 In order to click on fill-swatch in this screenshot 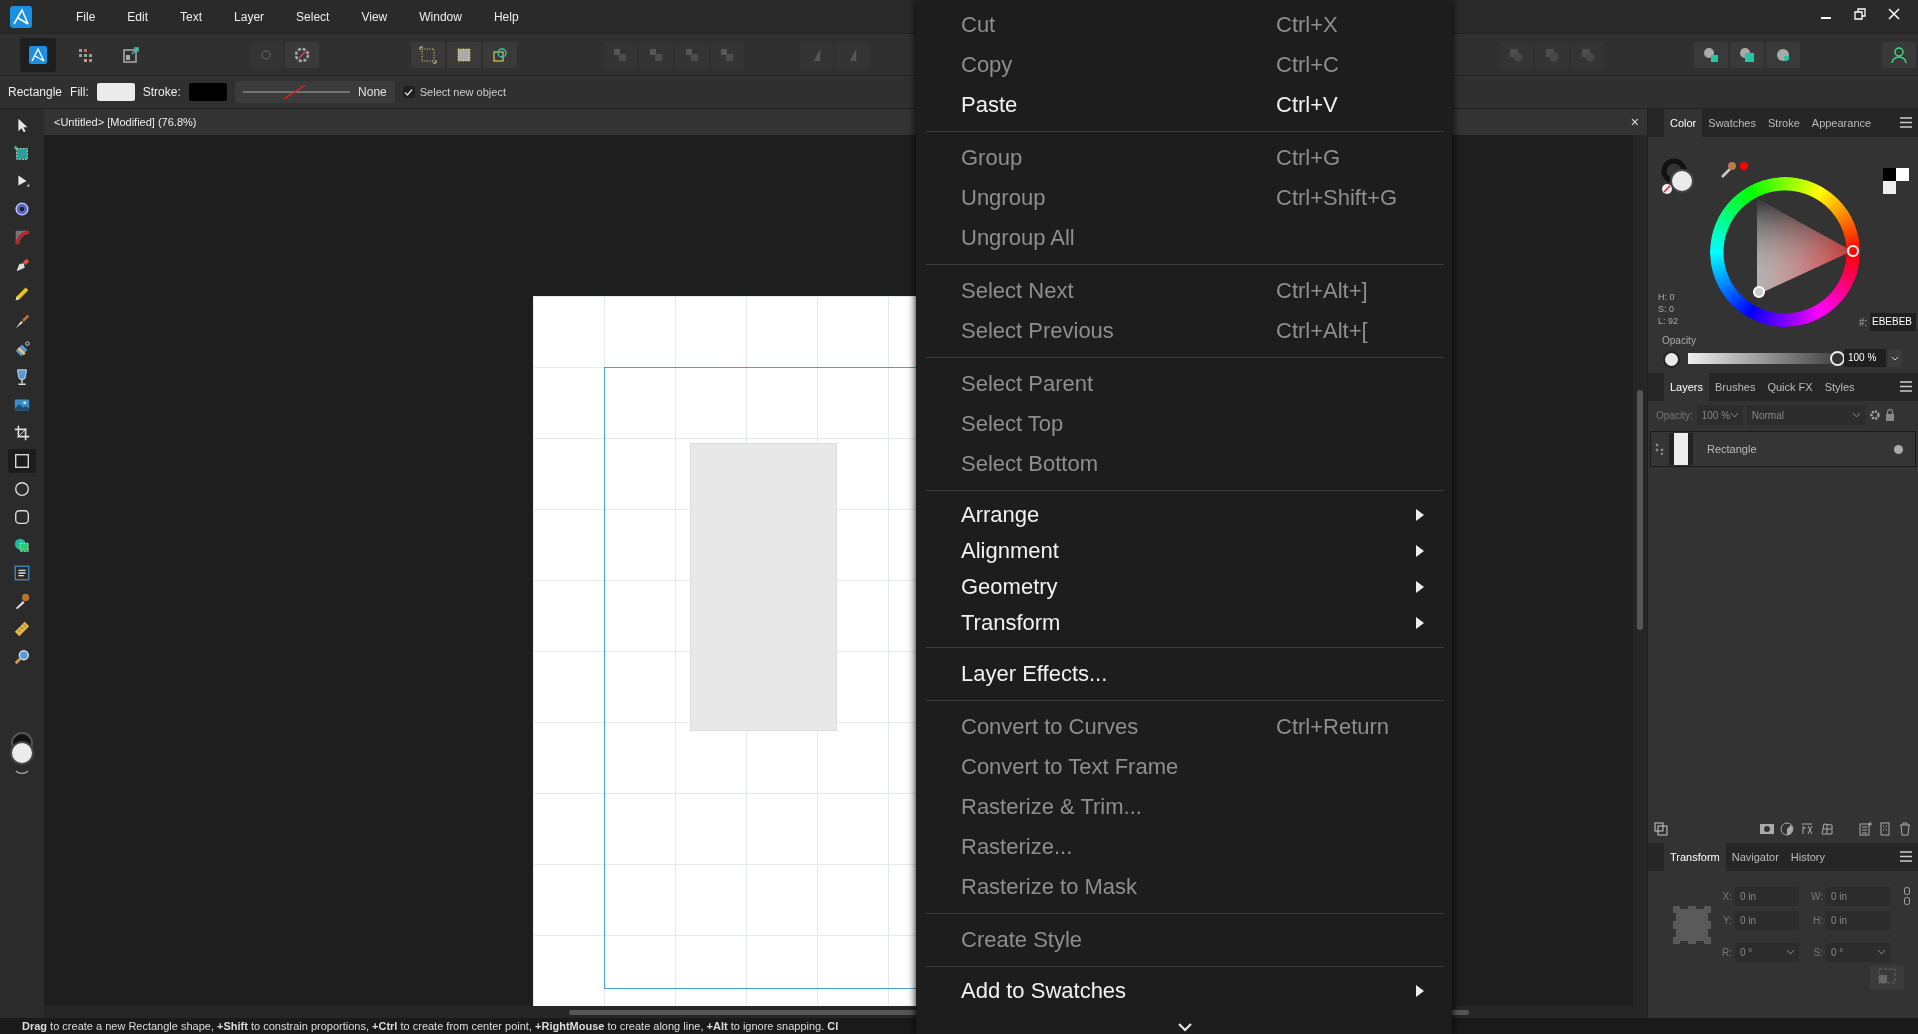, I will do `click(115, 92)`.